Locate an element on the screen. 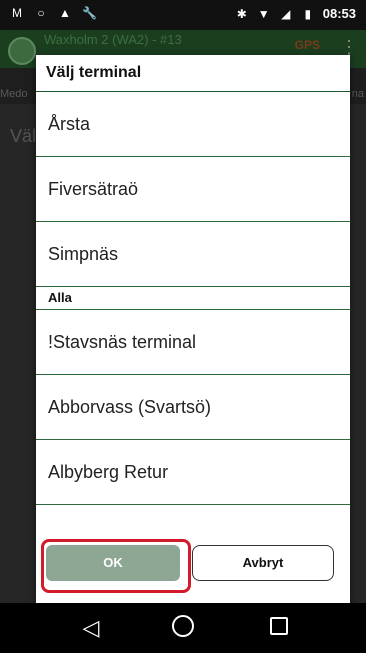 The image size is (366, 653). list-item: Abborvass (Svartsö) is located at coordinates (193, 407).